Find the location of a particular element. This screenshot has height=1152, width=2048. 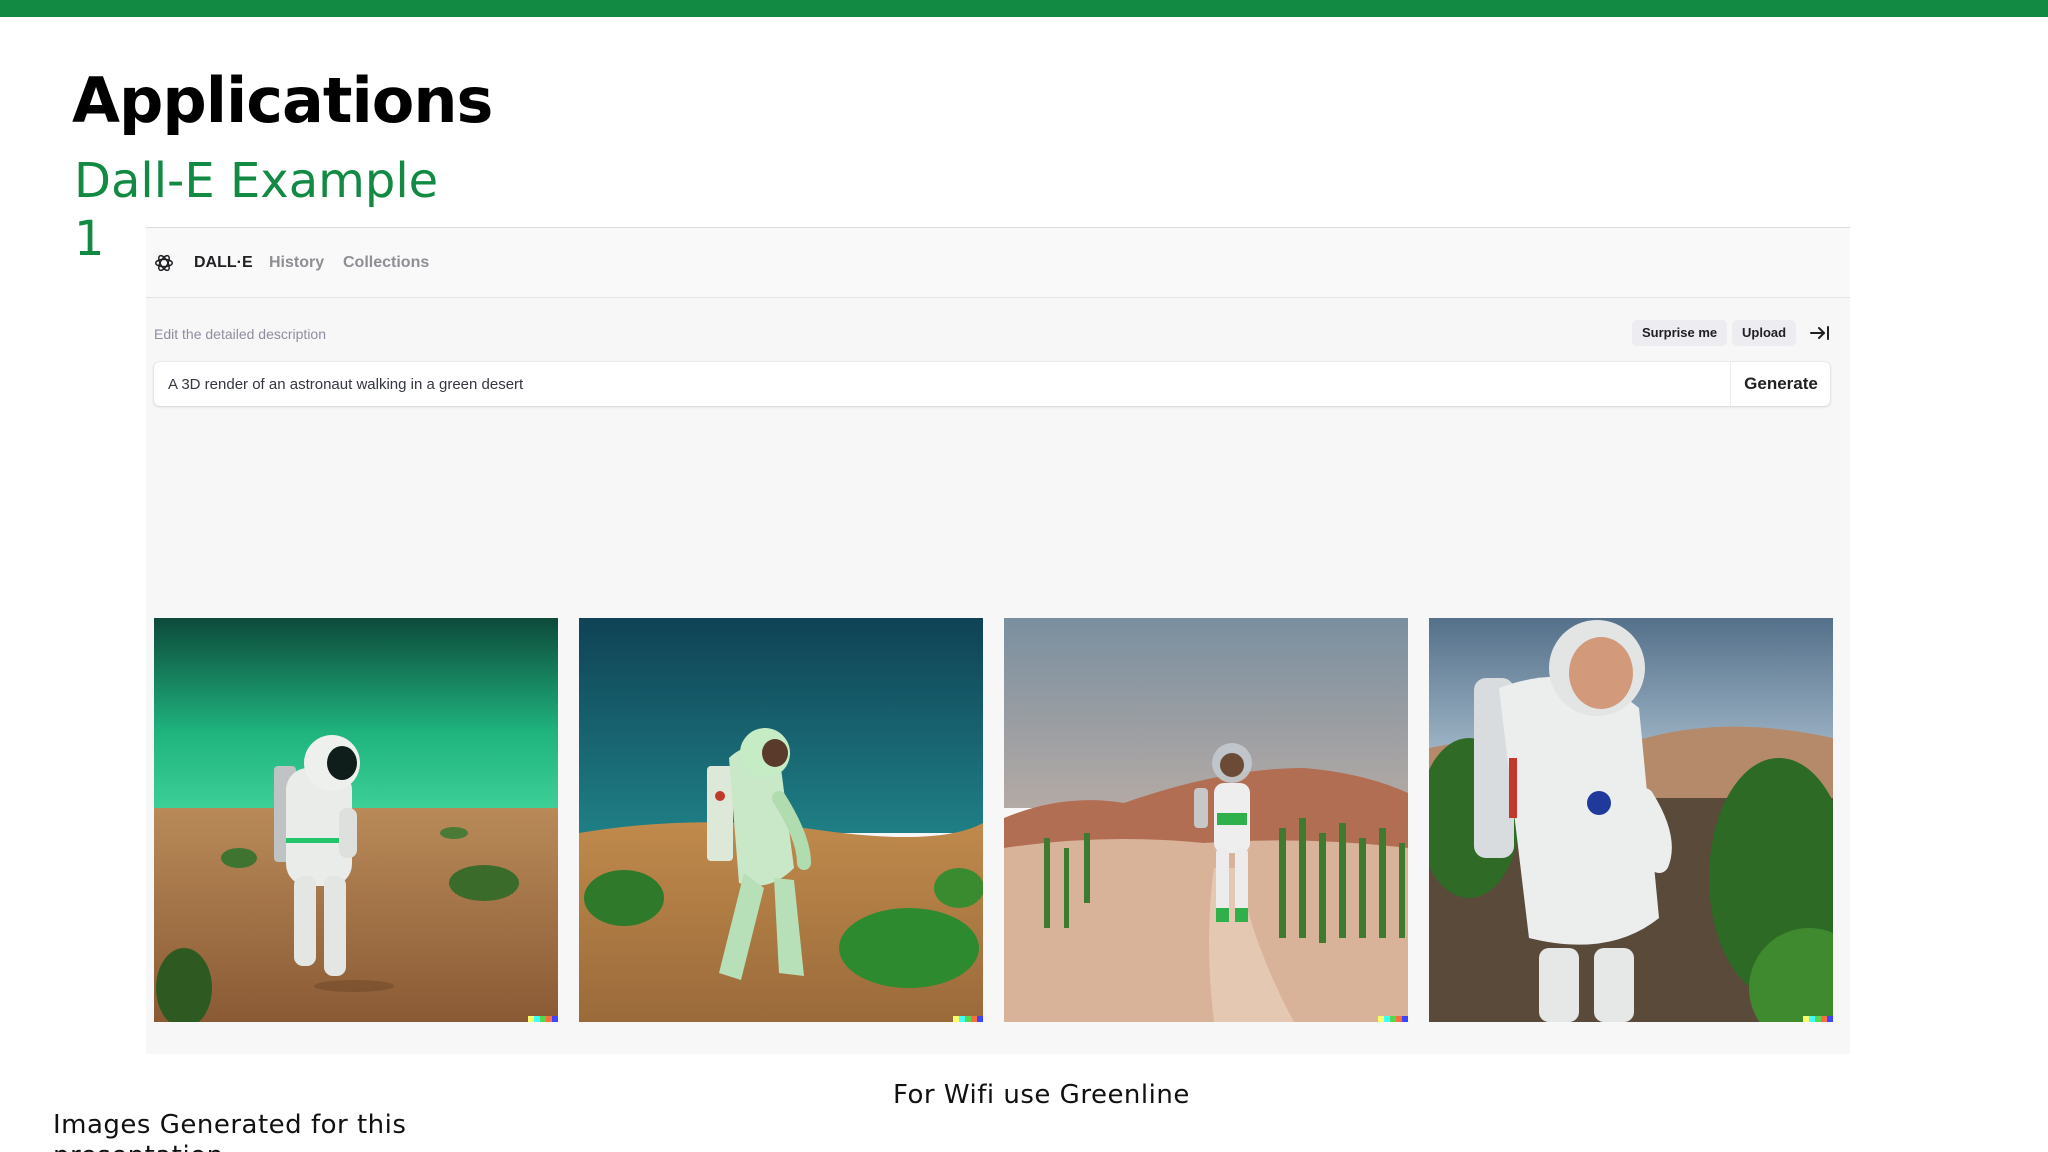

nav-dalle: DALL·E is located at coordinates (223, 263).